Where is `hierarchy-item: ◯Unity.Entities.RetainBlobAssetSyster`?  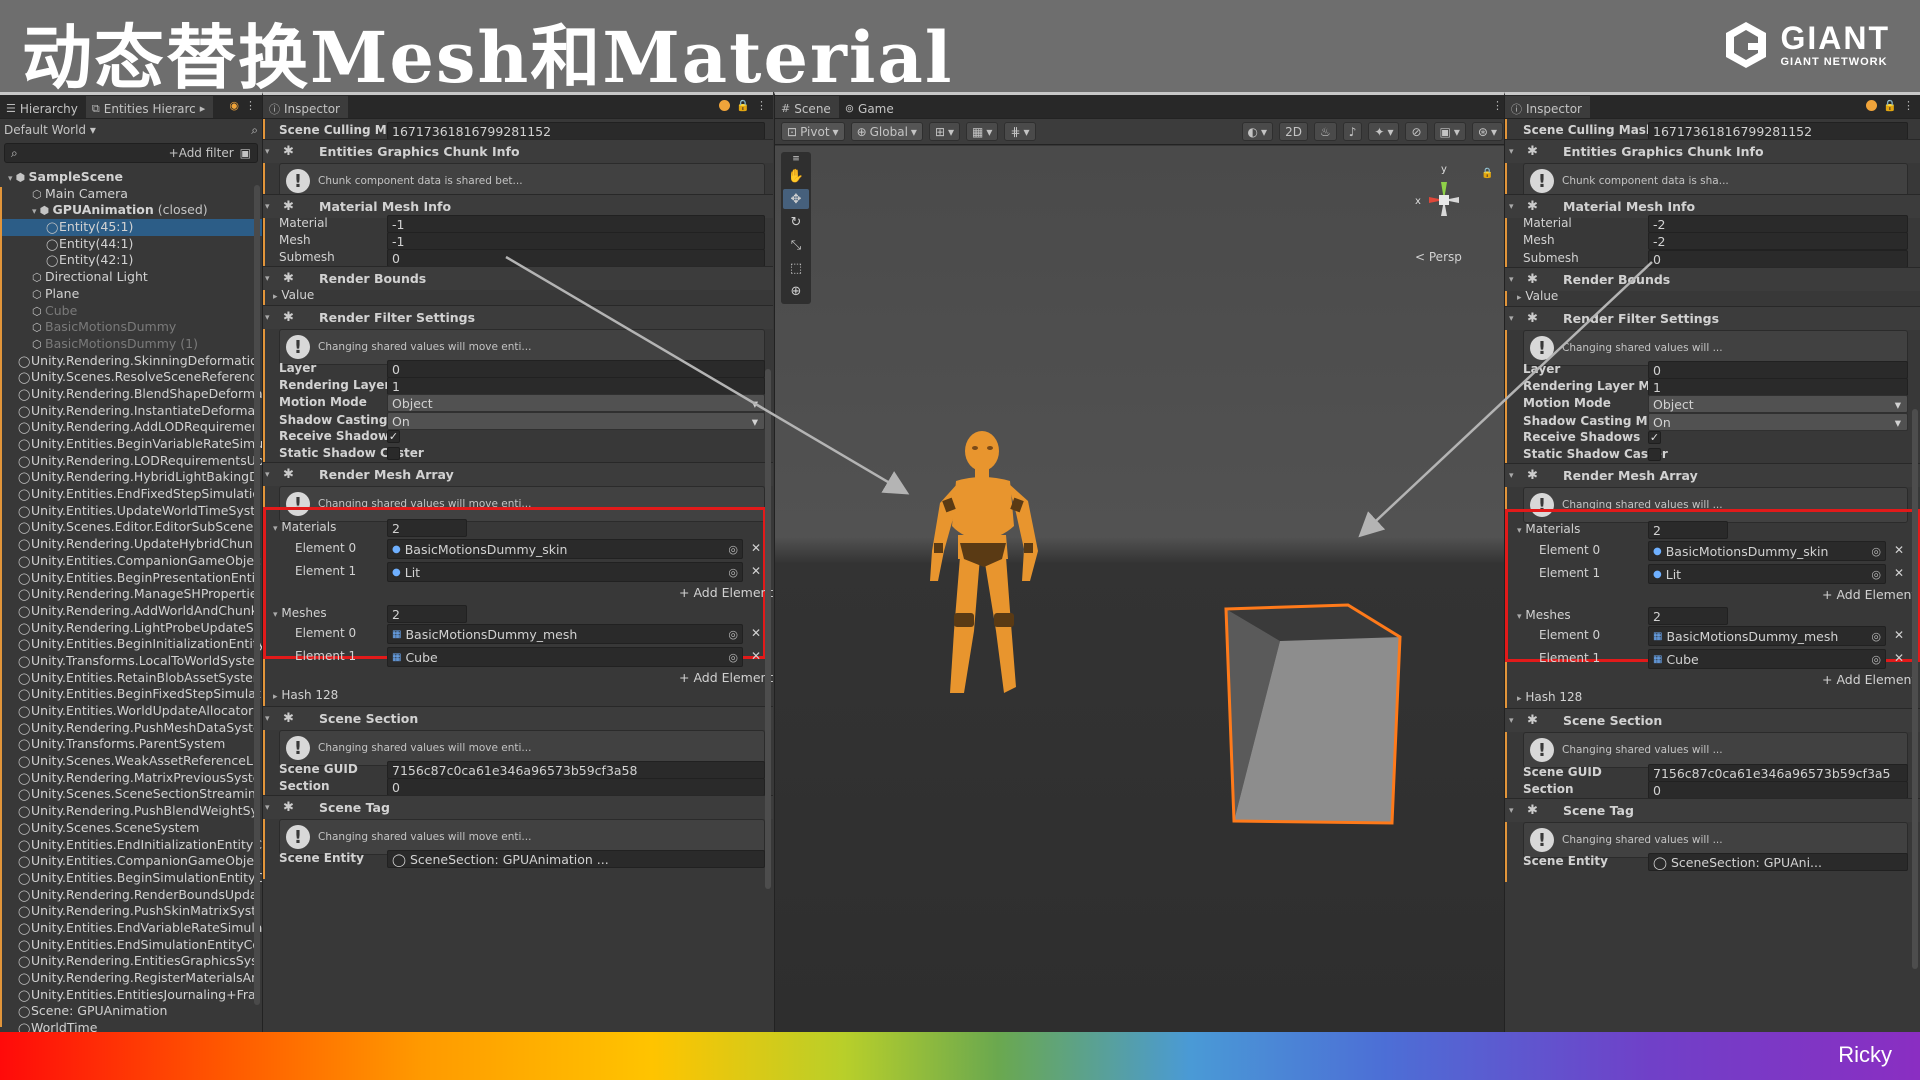
hierarchy-item: ◯Unity.Entities.RetainBlobAssetSyster is located at coordinates (131, 678).